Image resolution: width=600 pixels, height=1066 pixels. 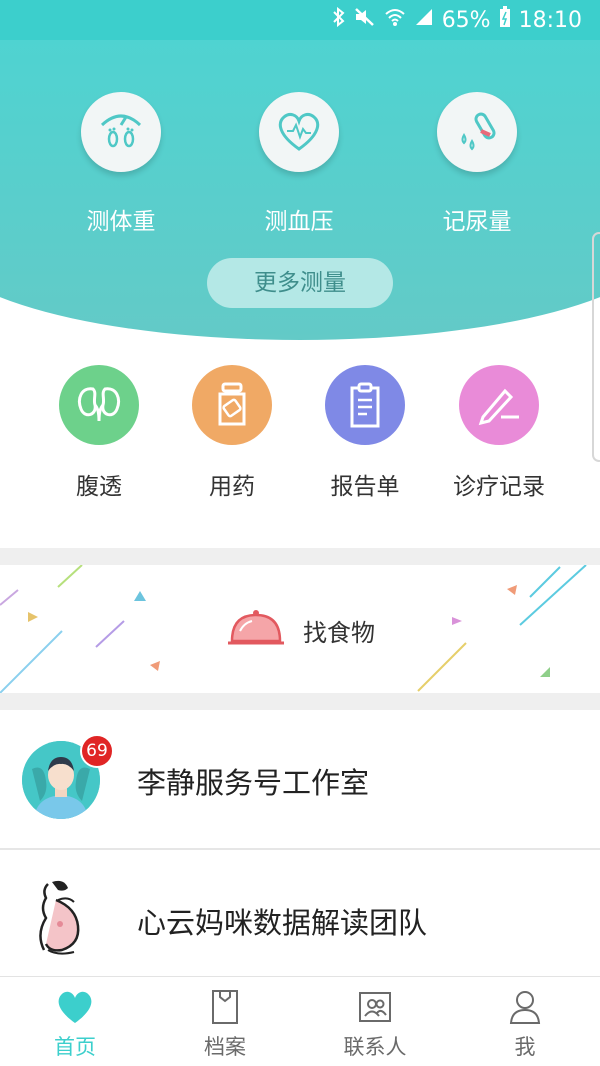 I want to click on measure-blood-pressure-button: 测血压, so click(x=299, y=164).